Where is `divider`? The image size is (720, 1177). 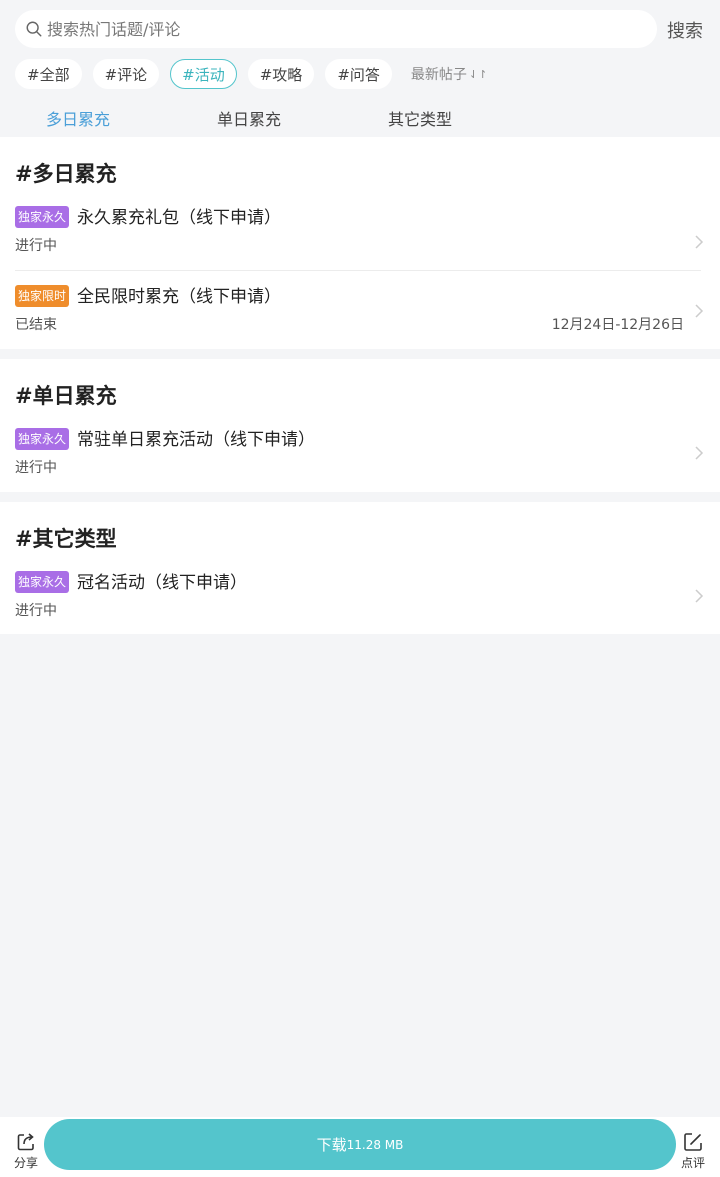 divider is located at coordinates (358, 270).